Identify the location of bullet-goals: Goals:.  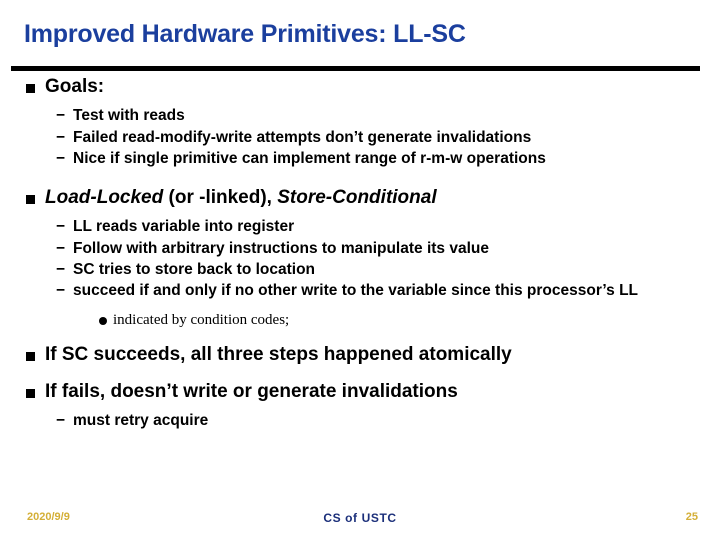
(360, 86).